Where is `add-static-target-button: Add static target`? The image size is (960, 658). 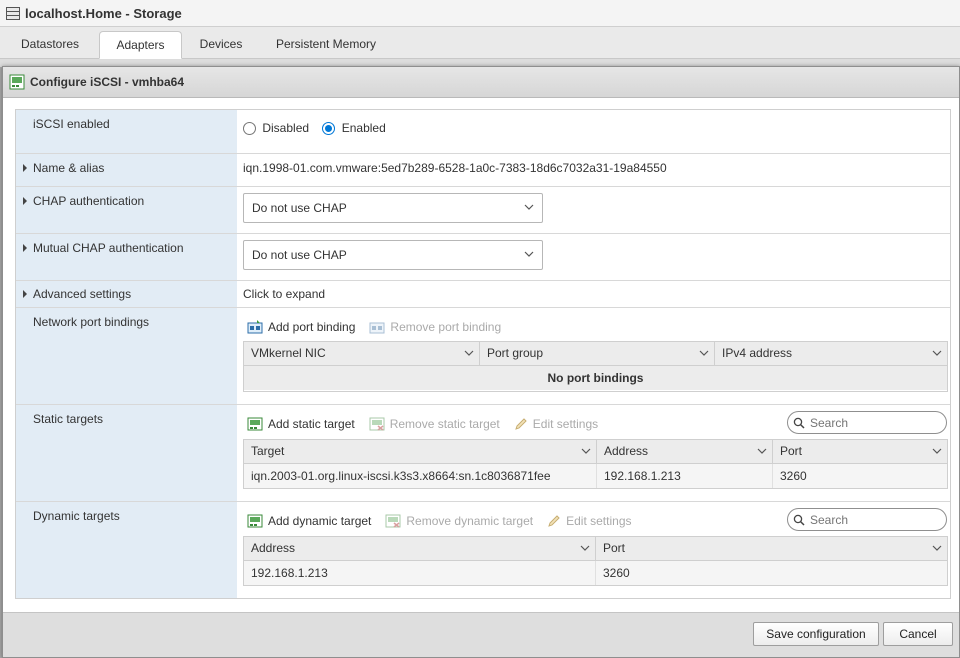
add-static-target-button: Add static target is located at coordinates (301, 424).